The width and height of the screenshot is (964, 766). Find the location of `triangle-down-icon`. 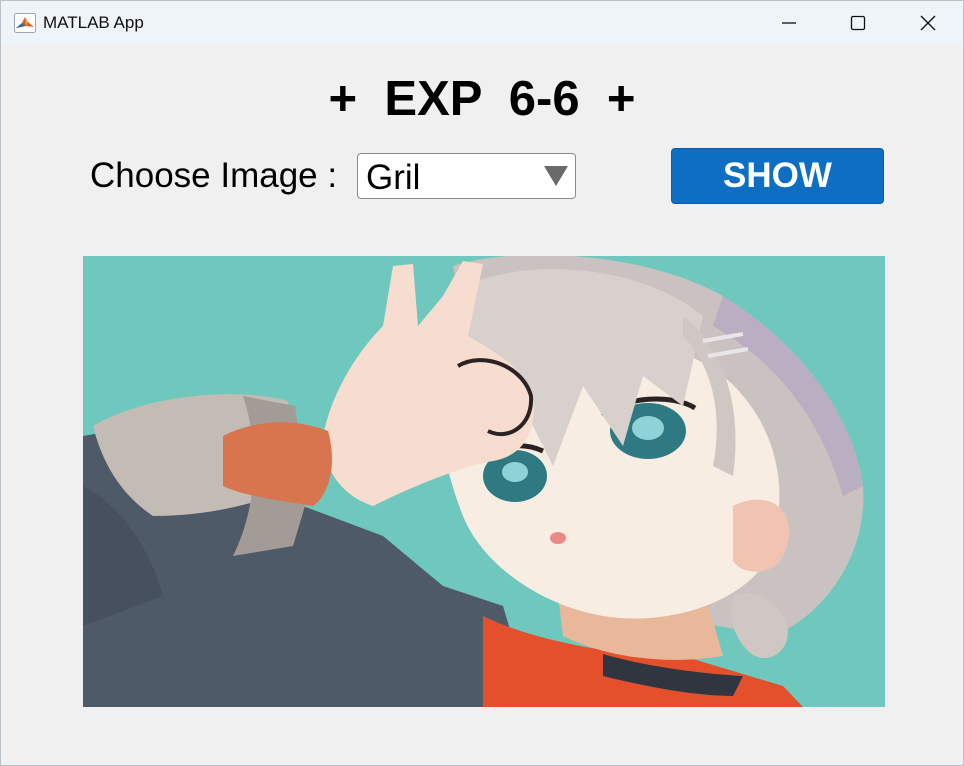

triangle-down-icon is located at coordinates (556, 176).